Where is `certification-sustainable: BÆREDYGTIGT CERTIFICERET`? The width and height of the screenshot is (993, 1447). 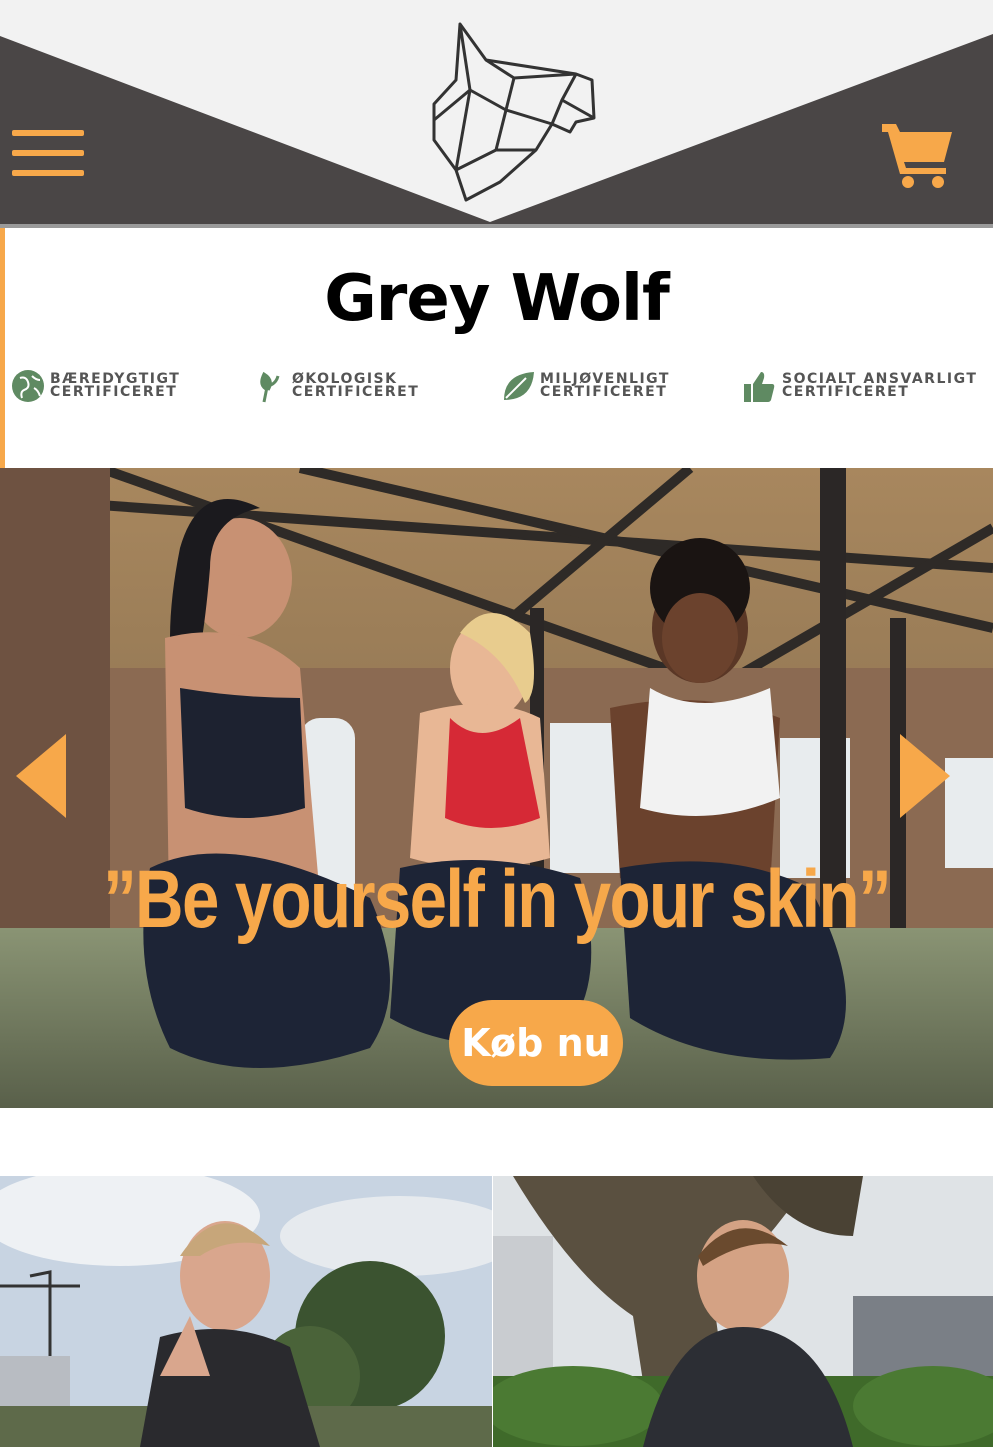 certification-sustainable: BÆREDYGTIGT CERTIFICERET is located at coordinates (95, 386).